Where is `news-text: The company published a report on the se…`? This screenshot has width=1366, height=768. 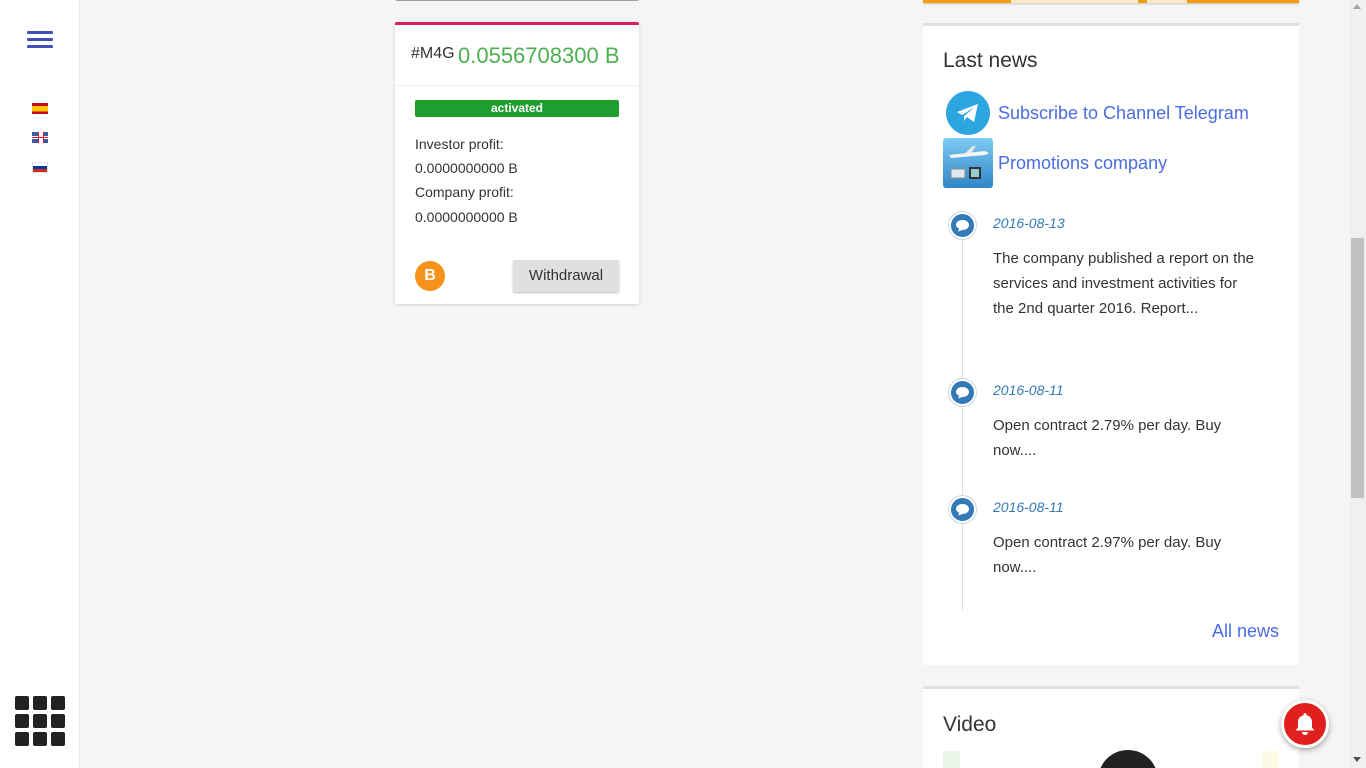
news-text: The company published a report on the se… is located at coordinates (1124, 283).